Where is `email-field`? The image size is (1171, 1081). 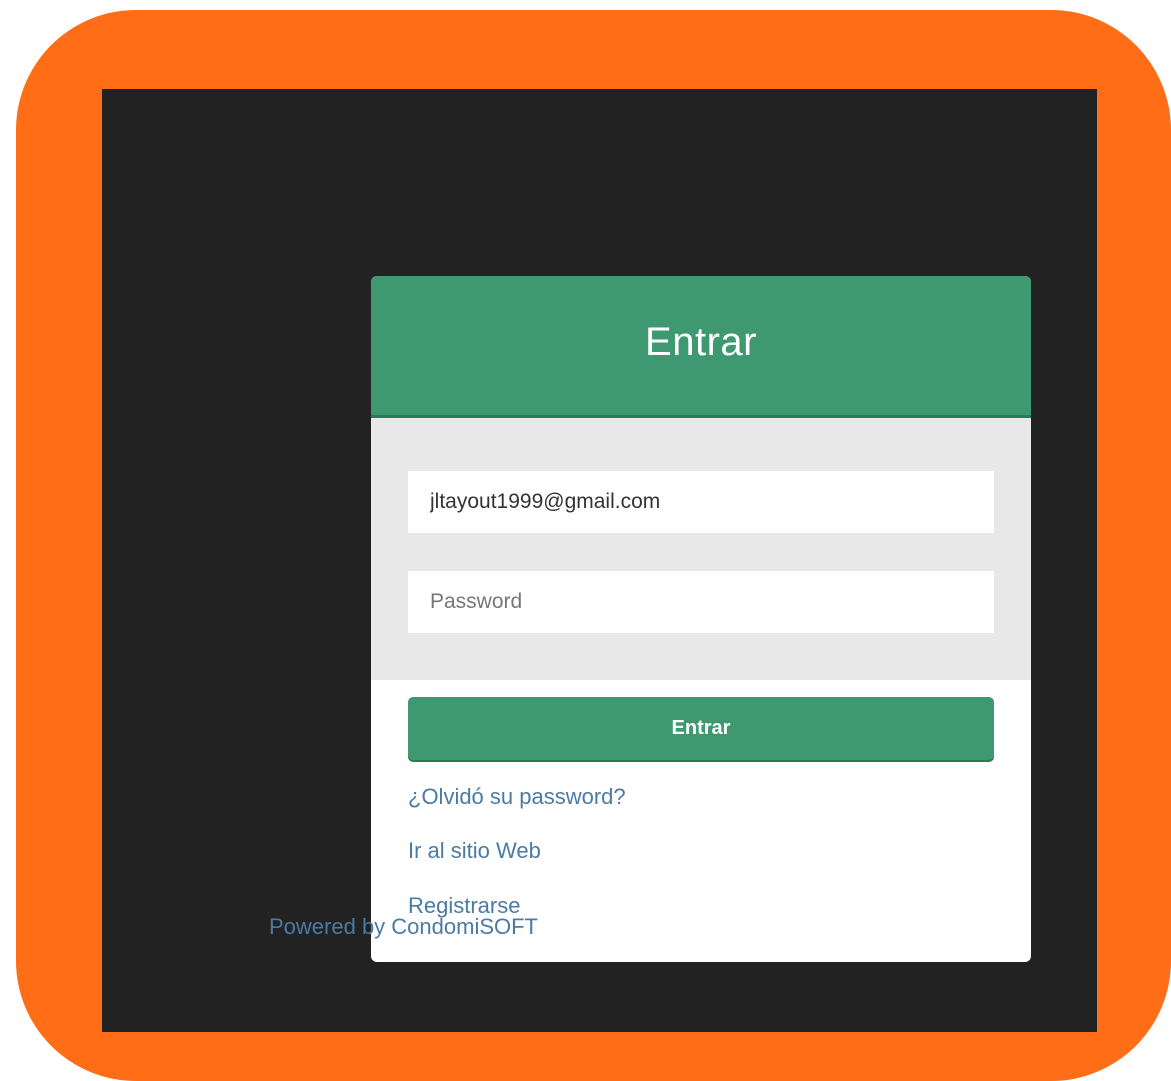
email-field is located at coordinates (701, 502).